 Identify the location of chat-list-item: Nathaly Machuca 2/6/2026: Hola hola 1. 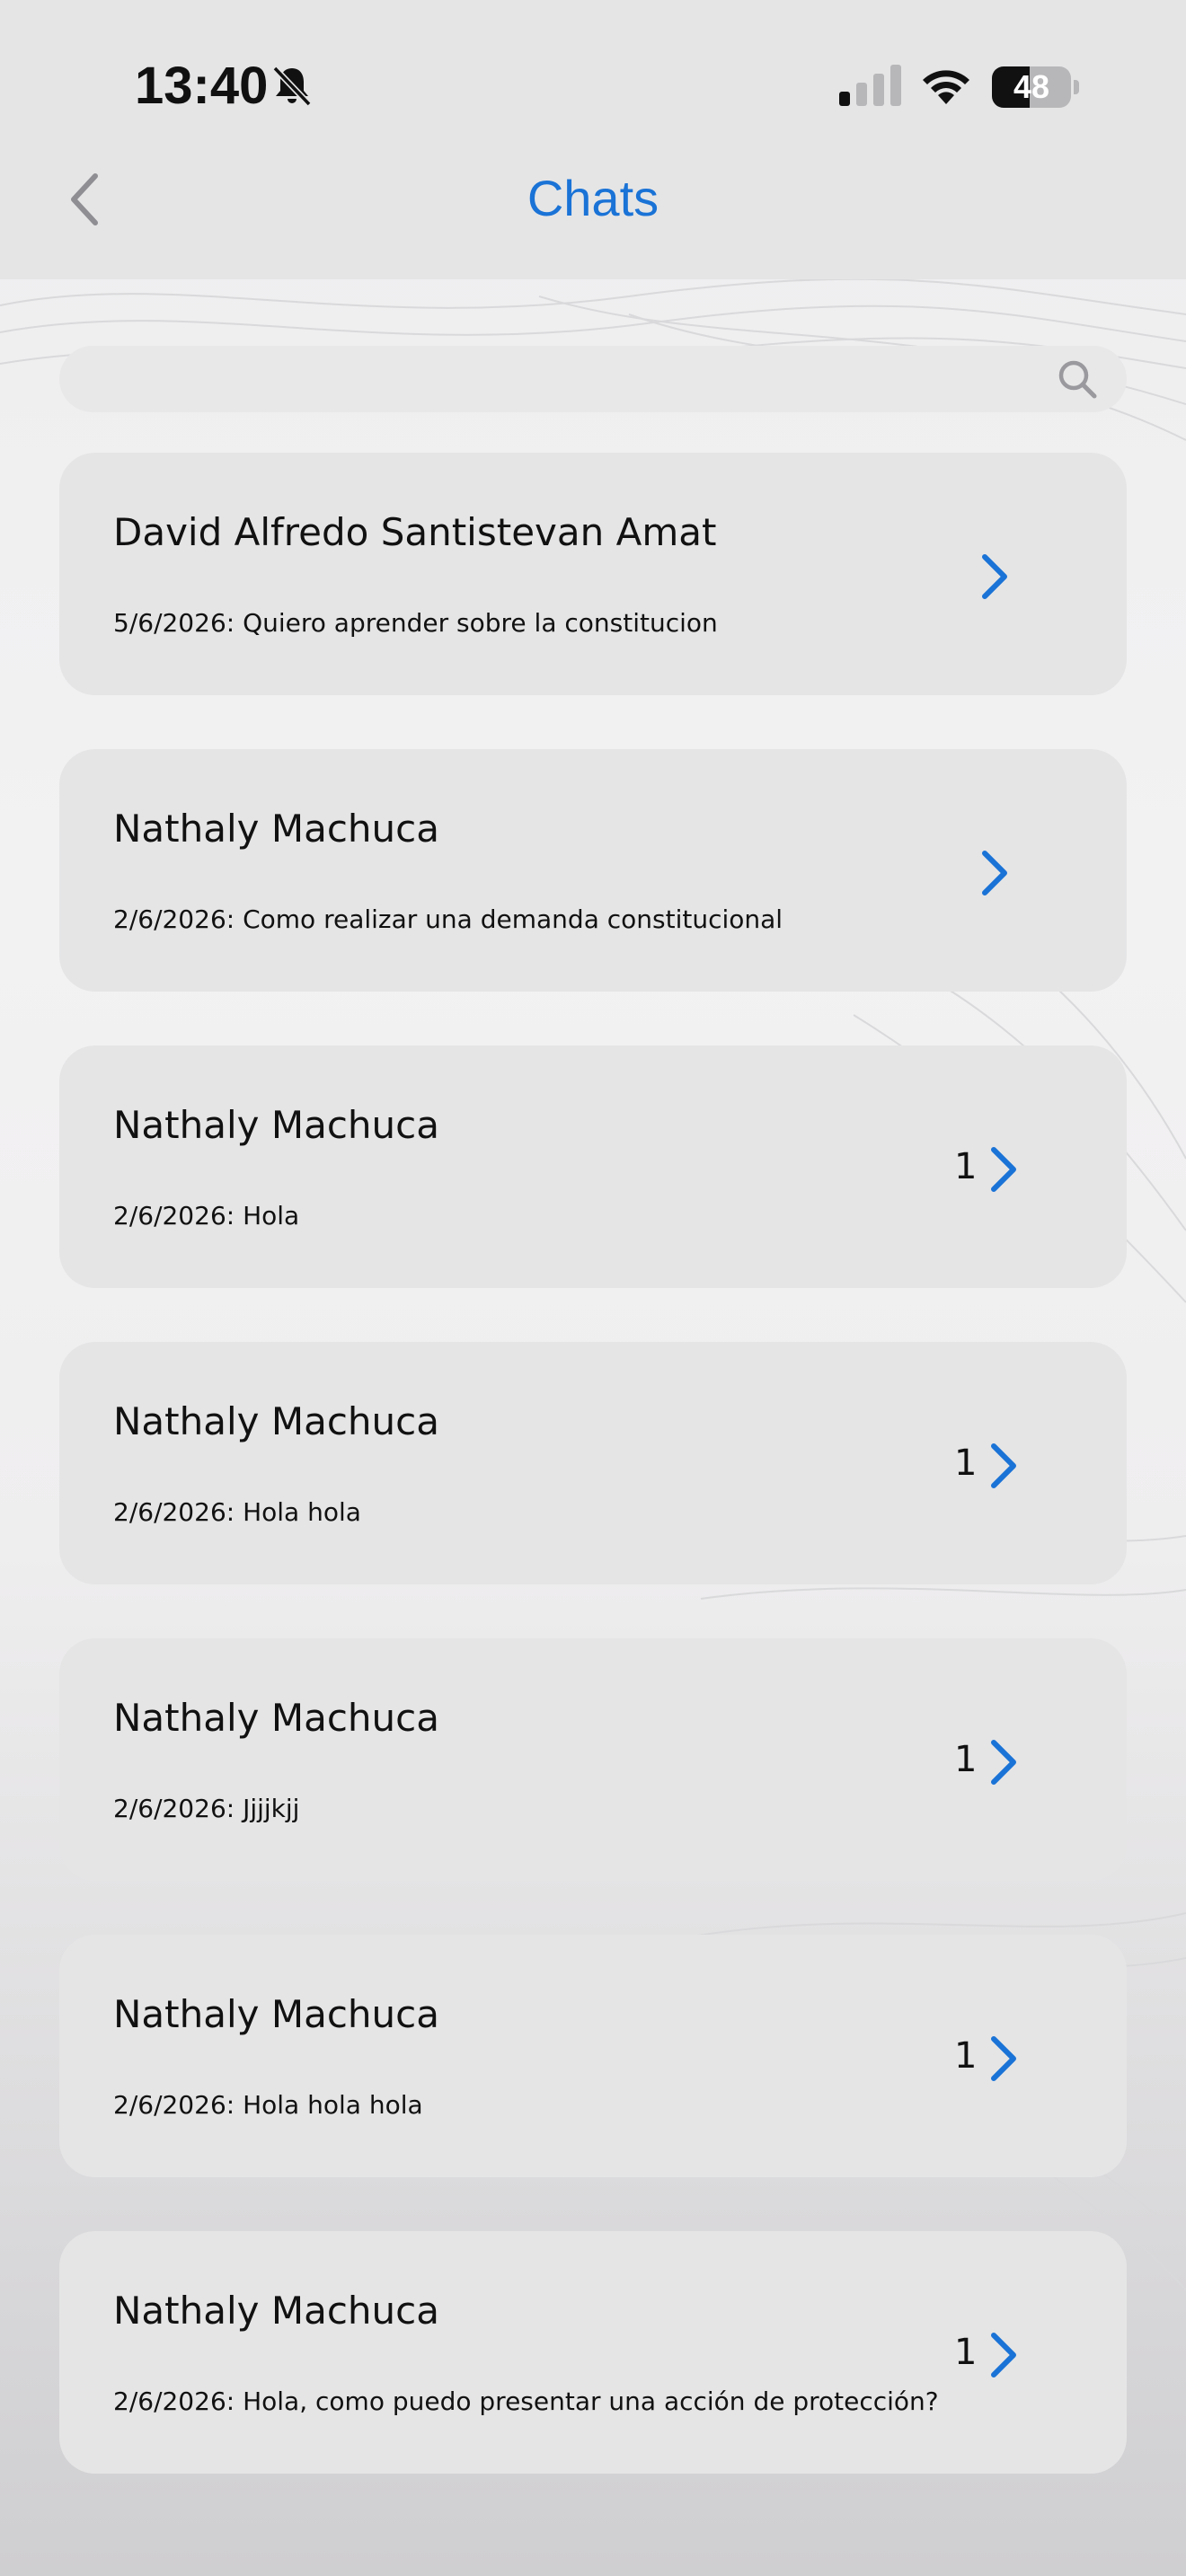
(593, 1463).